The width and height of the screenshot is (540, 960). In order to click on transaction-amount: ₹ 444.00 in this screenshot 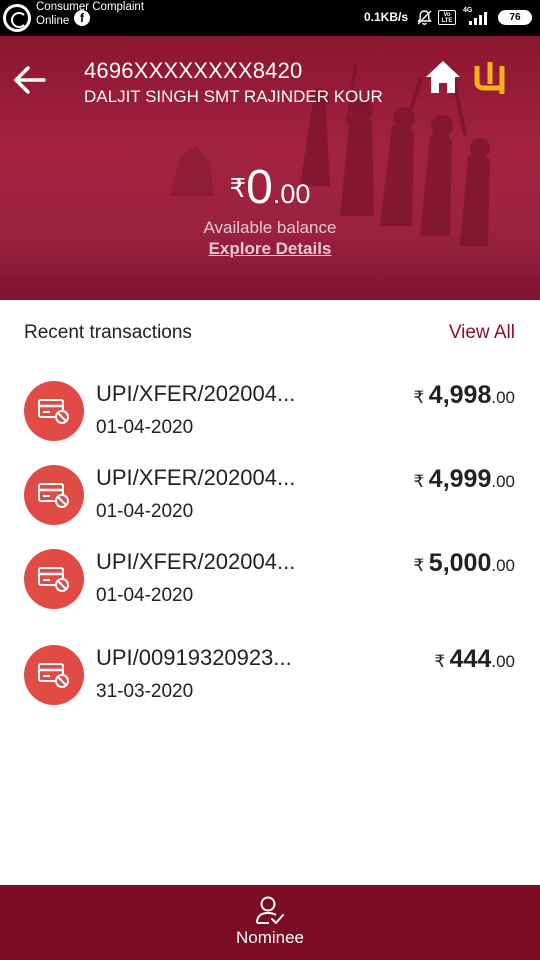, I will do `click(474, 659)`.